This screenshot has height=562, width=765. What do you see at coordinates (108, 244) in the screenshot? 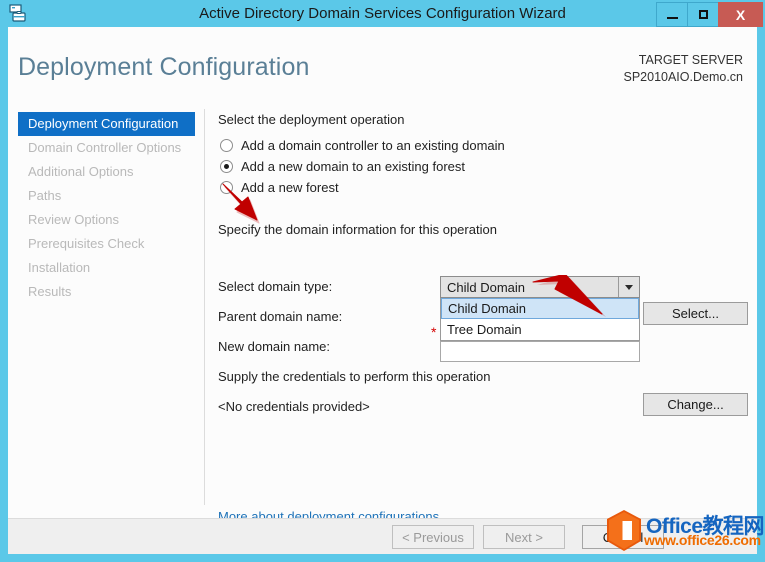
I see `sidebar-item-prerequisites-check: Prerequisites Check` at bounding box center [108, 244].